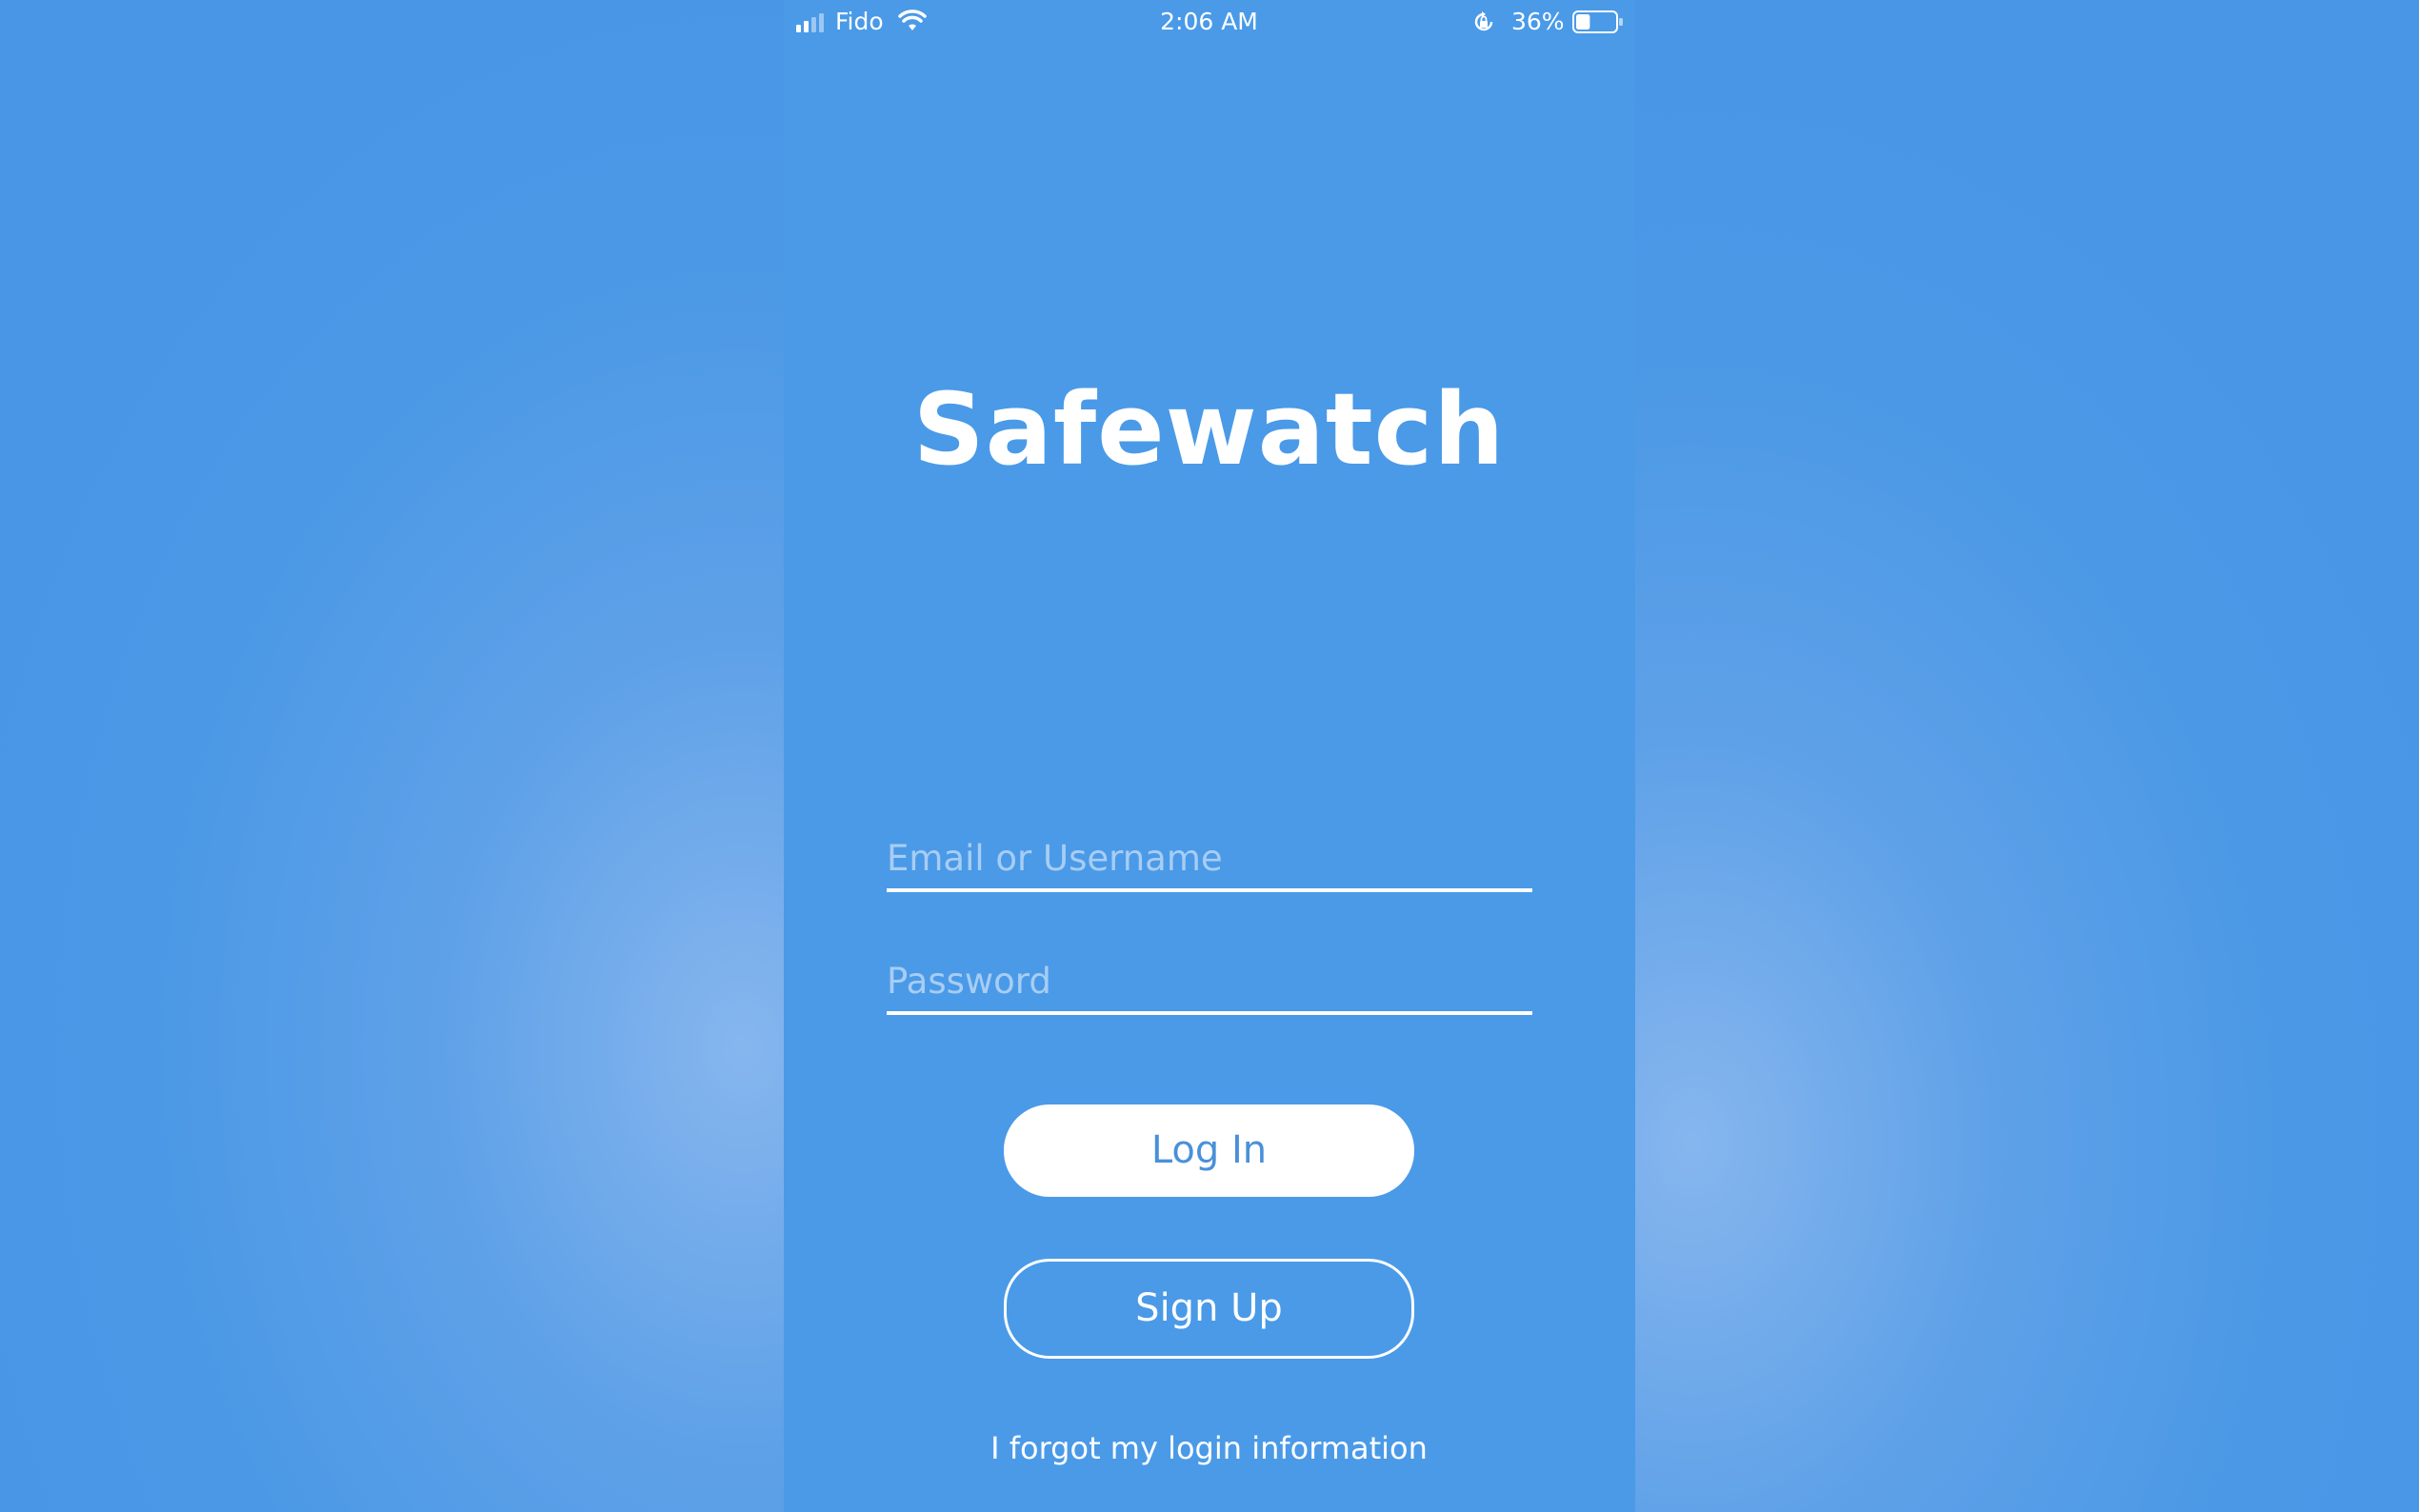 The height and width of the screenshot is (1512, 2419). Describe the element at coordinates (1209, 1448) in the screenshot. I see `forgot-login-link: I forgot my login information` at that location.